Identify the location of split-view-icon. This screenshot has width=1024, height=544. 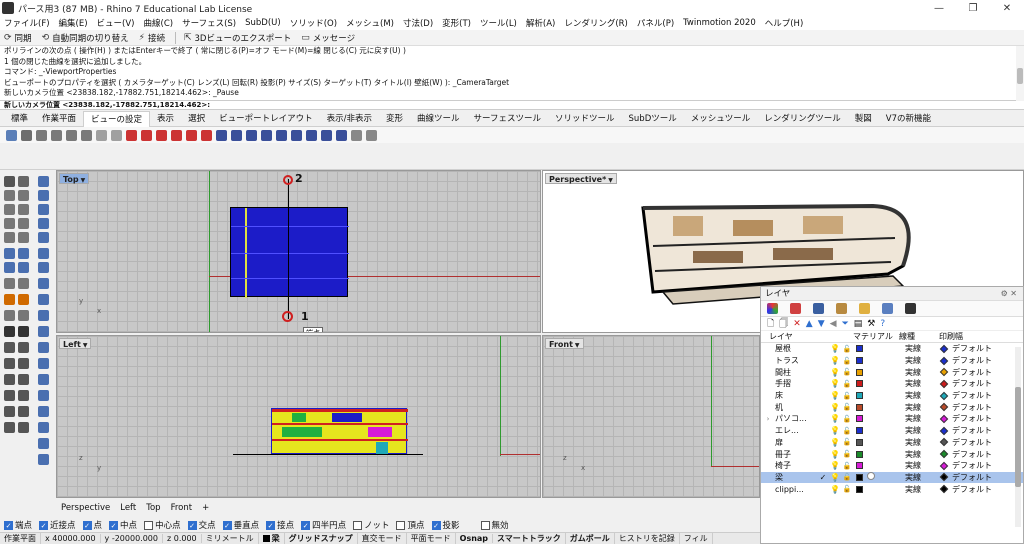
(251, 135).